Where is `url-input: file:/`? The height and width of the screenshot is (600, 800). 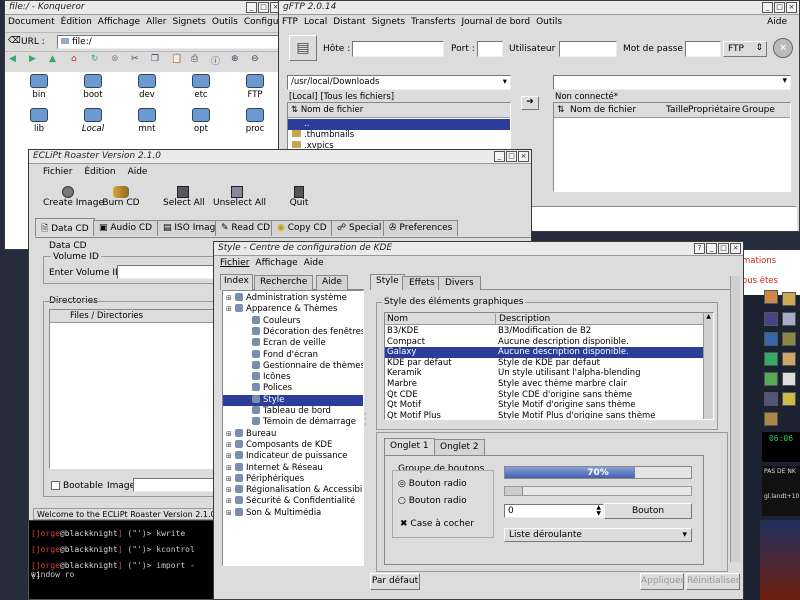
url-input: file:/ is located at coordinates (170, 42).